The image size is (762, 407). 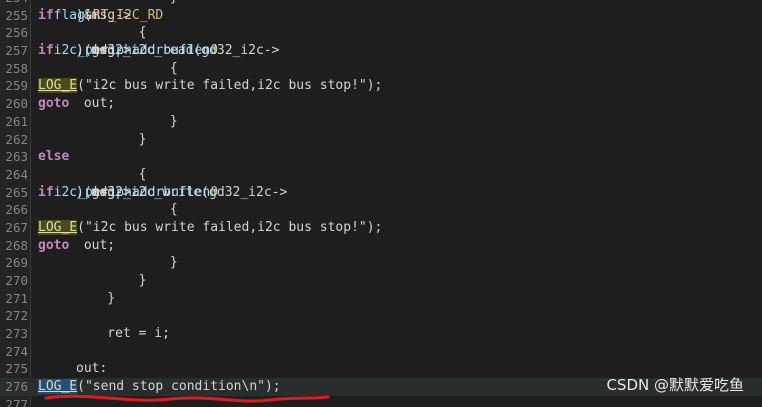 I want to click on line-number: 259, so click(x=16, y=86).